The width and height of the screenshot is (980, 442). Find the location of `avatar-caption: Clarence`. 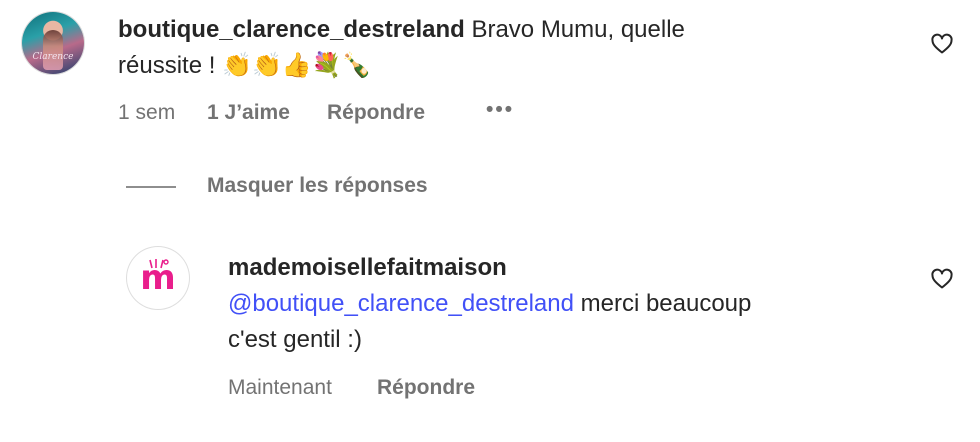

avatar-caption: Clarence is located at coordinates (53, 57).